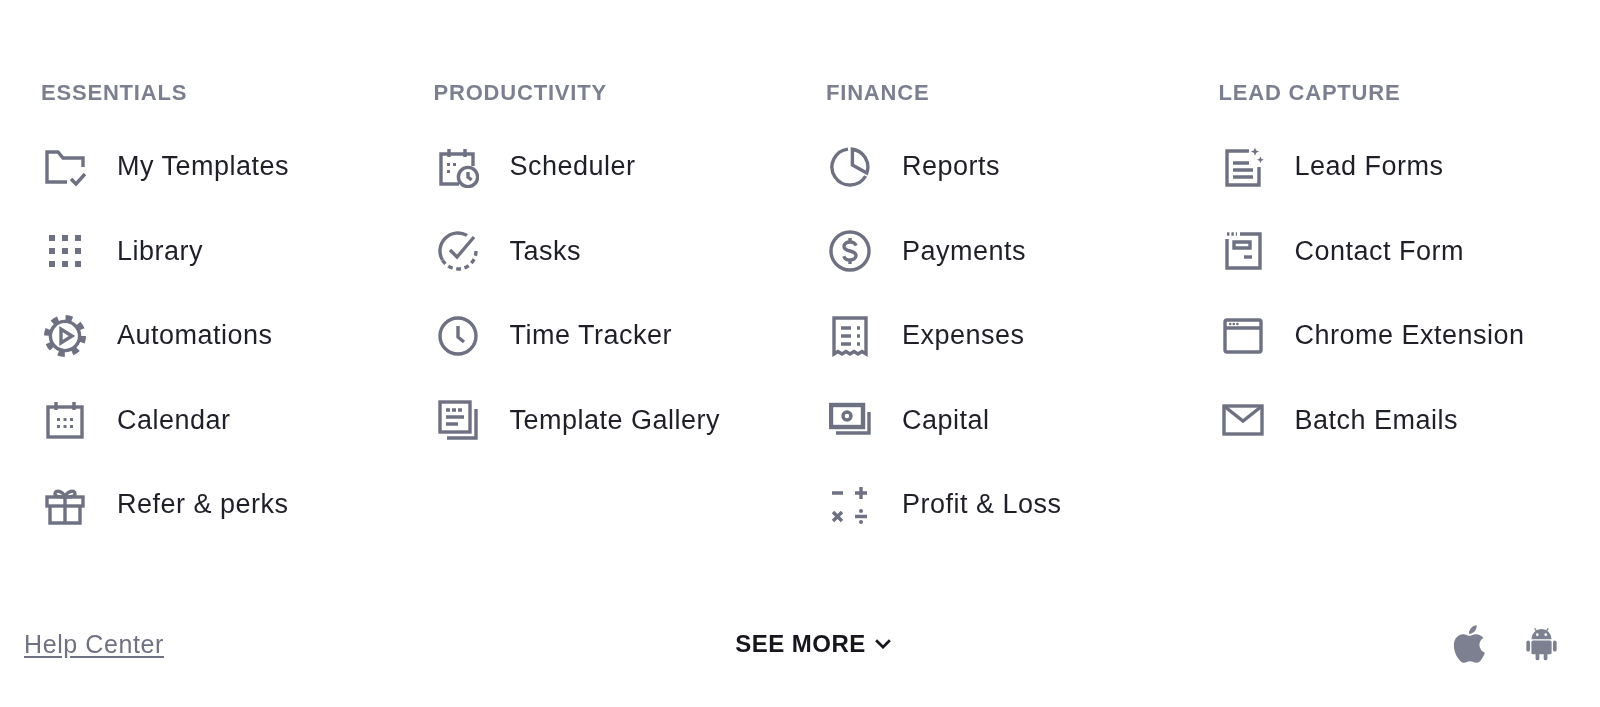  What do you see at coordinates (165, 166) in the screenshot?
I see `menu-link: My Templates` at bounding box center [165, 166].